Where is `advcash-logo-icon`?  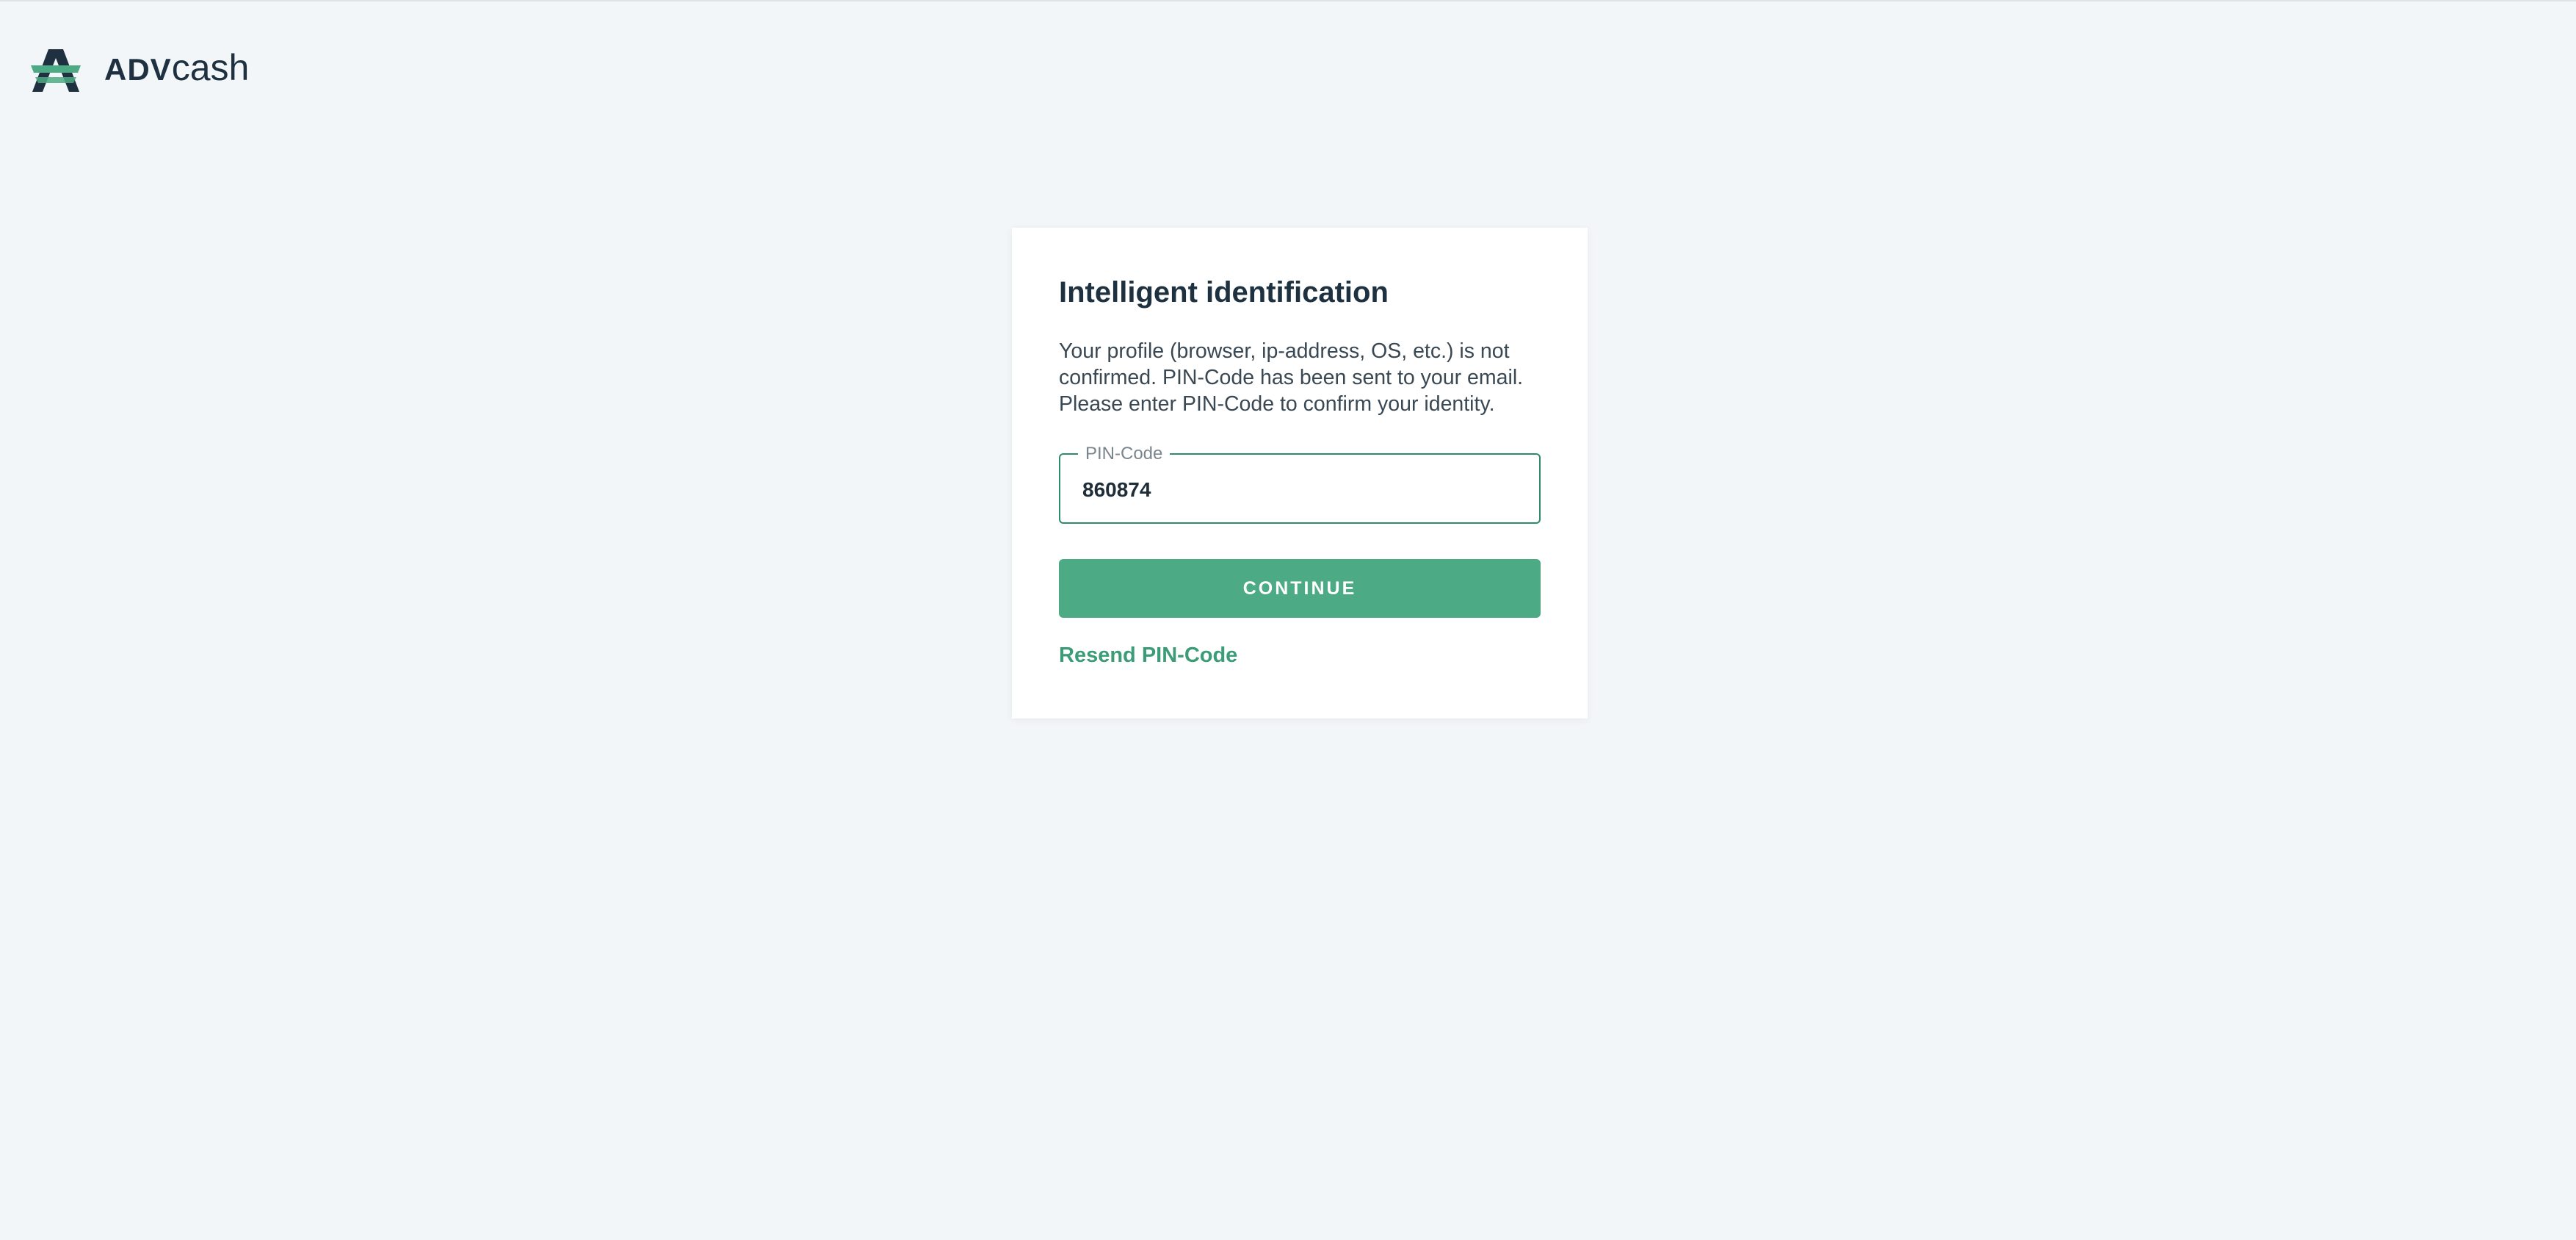 advcash-logo-icon is located at coordinates (56, 70).